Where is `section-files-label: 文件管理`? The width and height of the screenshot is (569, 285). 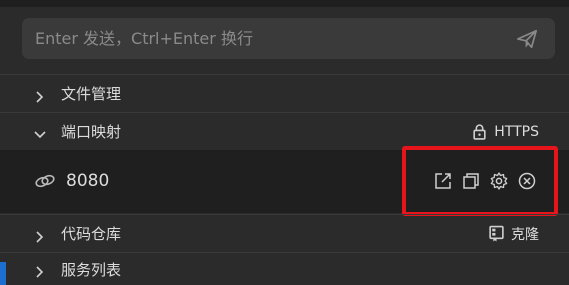
section-files-label: 文件管理 is located at coordinates (91, 94).